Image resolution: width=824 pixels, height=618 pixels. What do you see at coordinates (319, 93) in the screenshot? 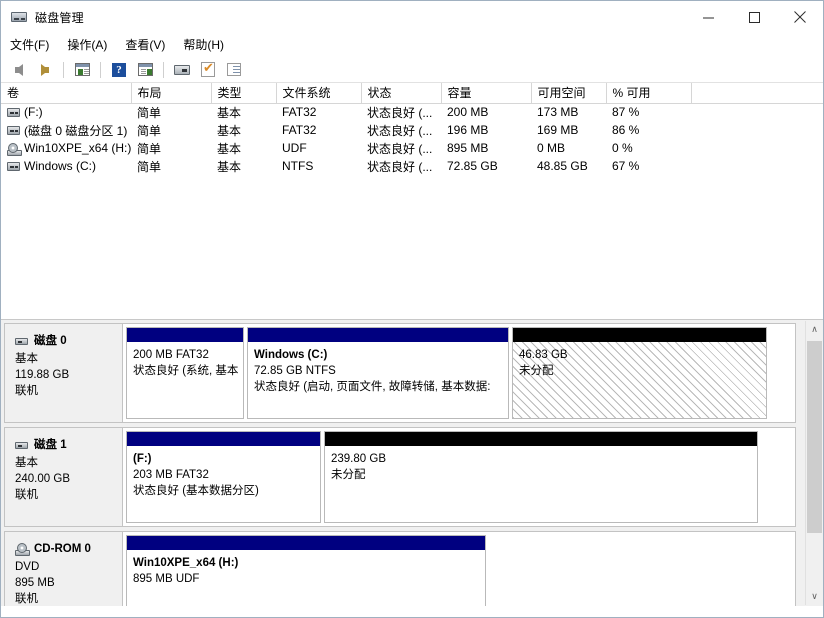
I see `column-header-filesystem: 文件系统` at bounding box center [319, 93].